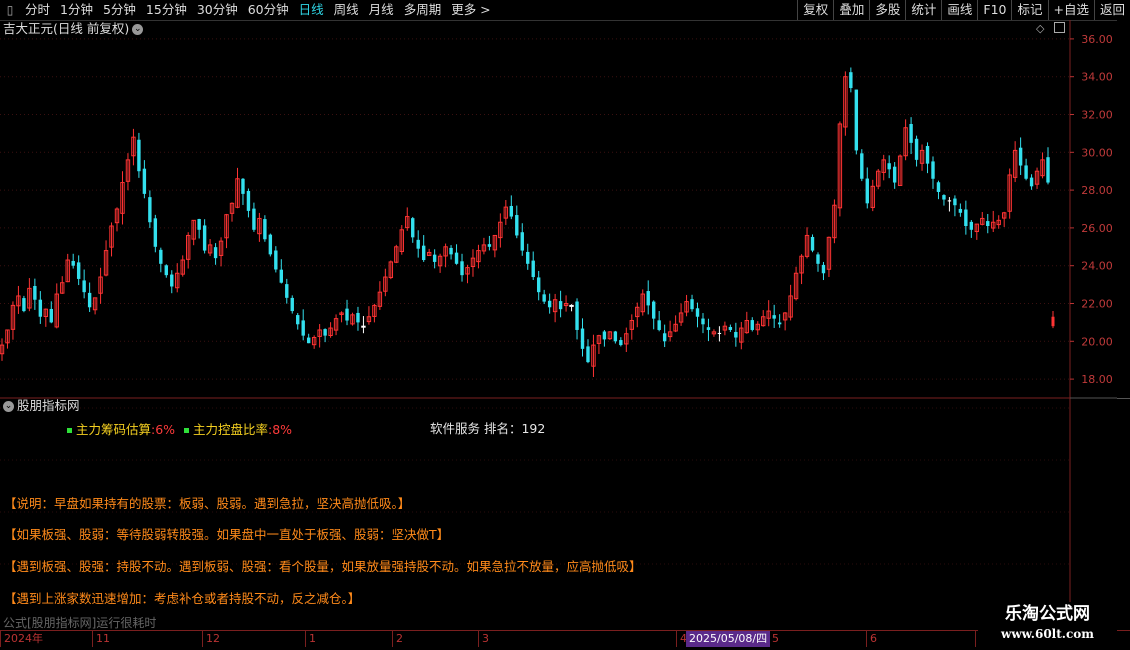 The height and width of the screenshot is (650, 1130). Describe the element at coordinates (48, 405) in the screenshot. I see `indicator-name: 股朋指标网` at that location.